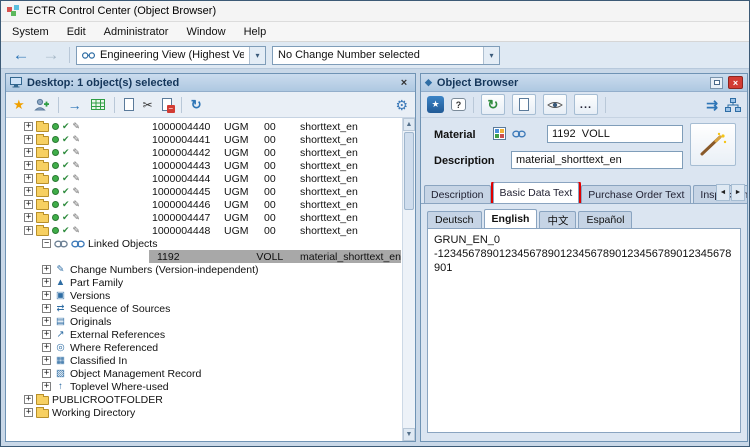  What do you see at coordinates (270, 139) in the screenshot?
I see `material-version: 00` at bounding box center [270, 139].